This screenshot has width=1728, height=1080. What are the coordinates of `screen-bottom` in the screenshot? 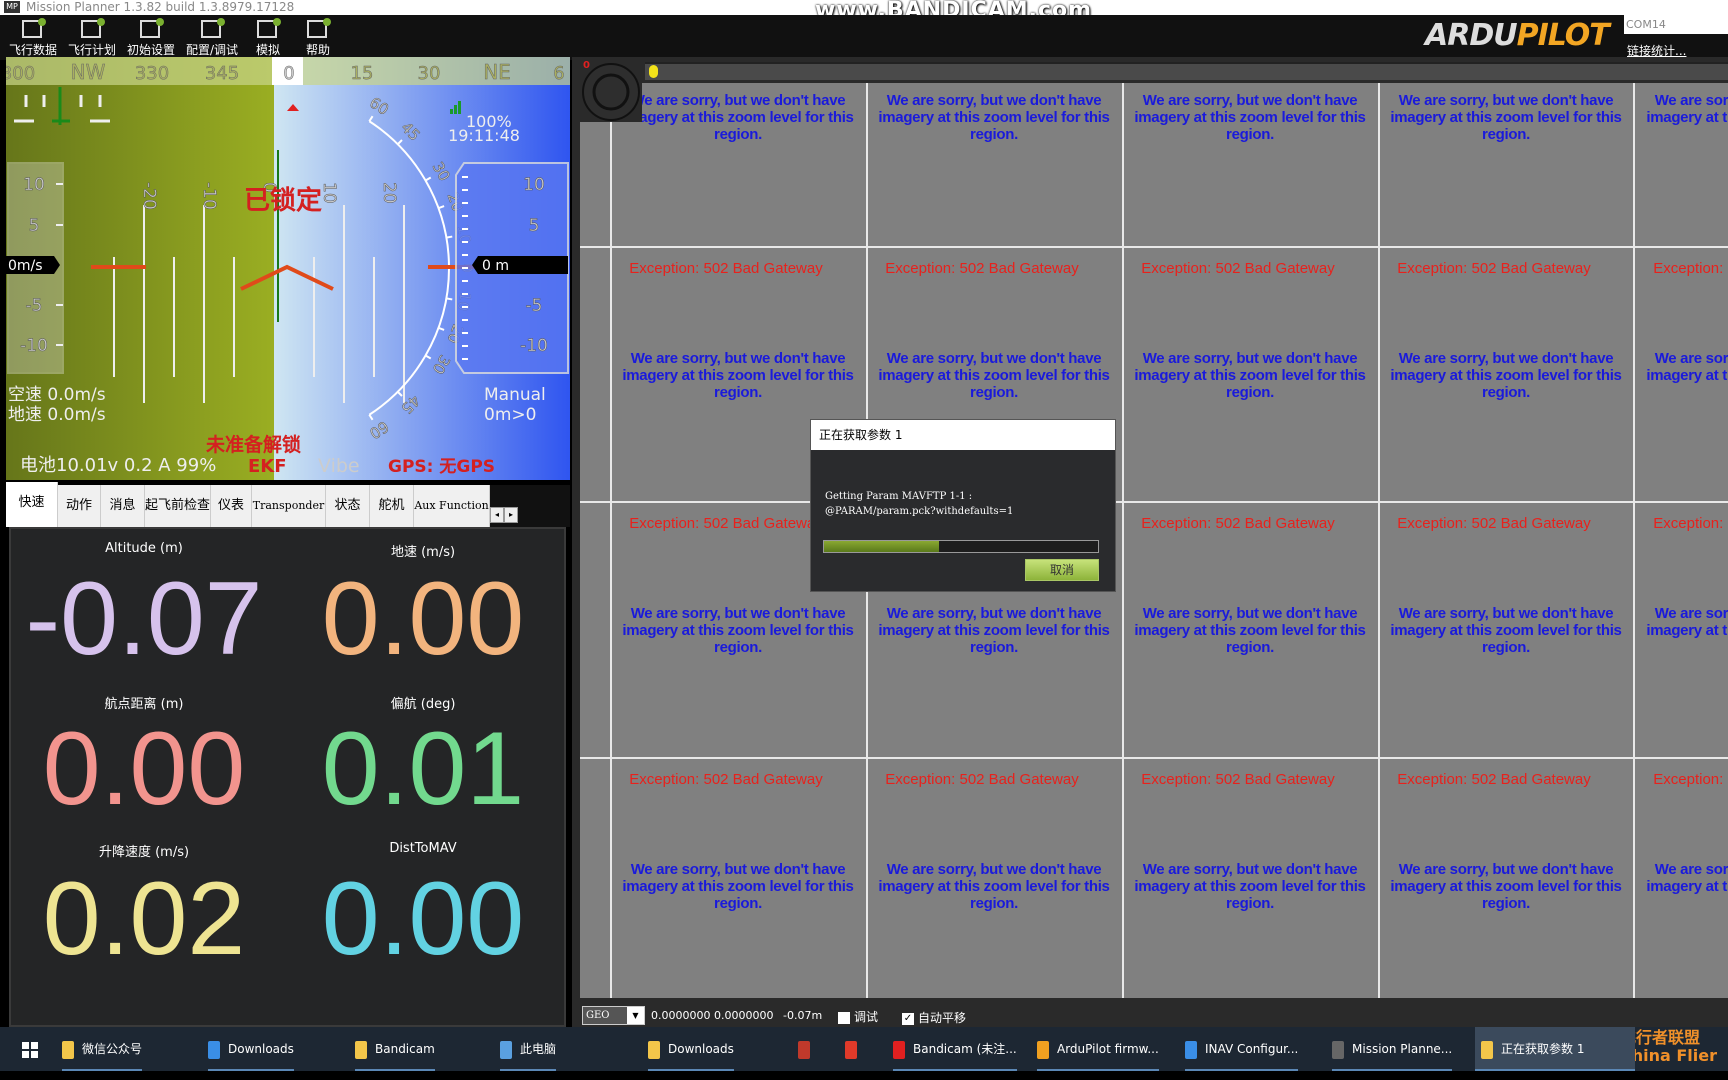 It's located at (864, 1075).